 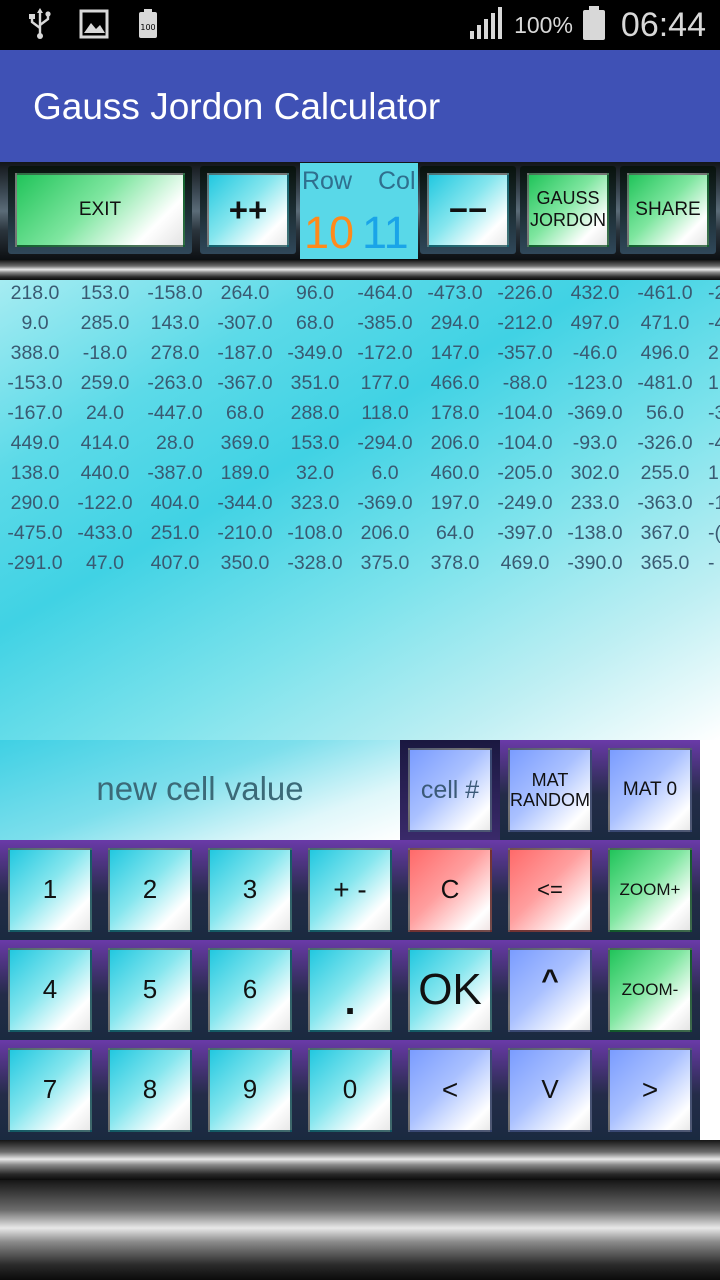 What do you see at coordinates (50, 890) in the screenshot?
I see `key-1: 1` at bounding box center [50, 890].